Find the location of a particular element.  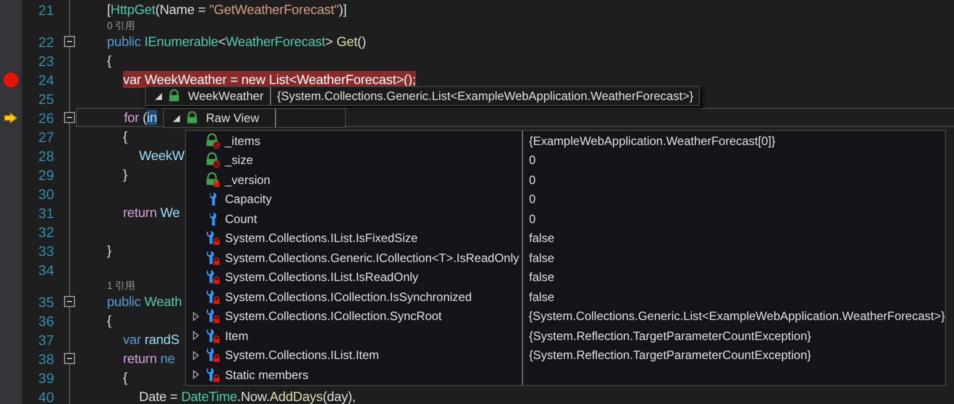

code-token: var is located at coordinates (132, 339).